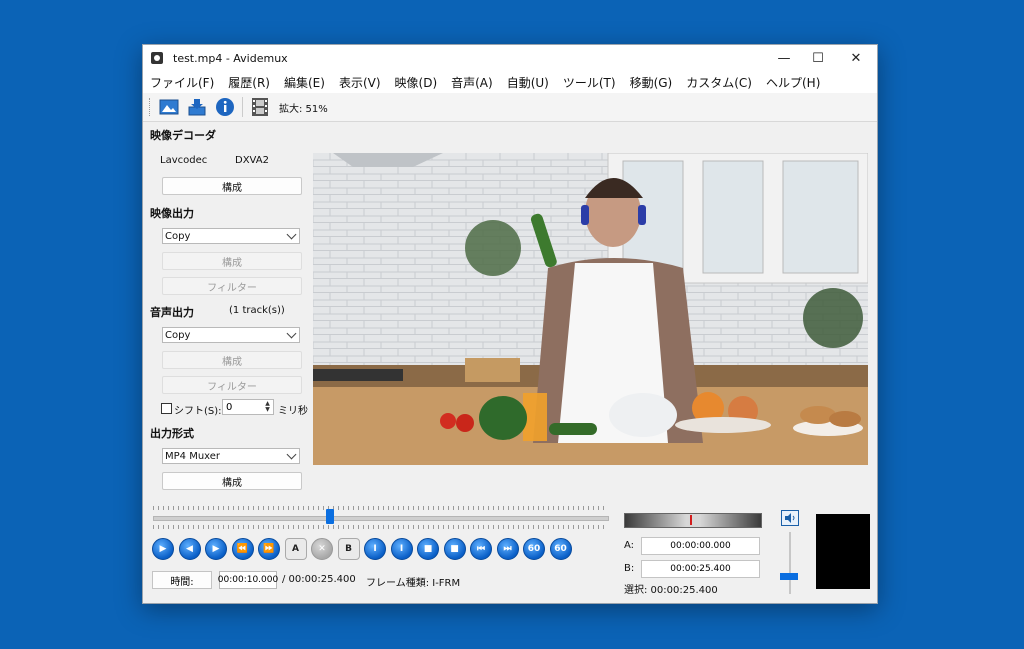 This screenshot has height=649, width=1024. What do you see at coordinates (216, 549) in the screenshot?
I see `next-frame-button: ▶` at bounding box center [216, 549].